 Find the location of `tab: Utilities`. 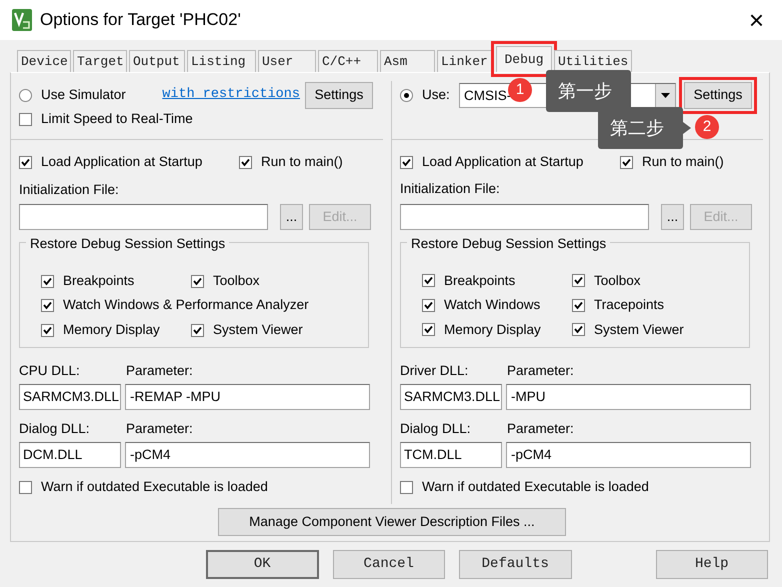

tab: Utilities is located at coordinates (593, 61).